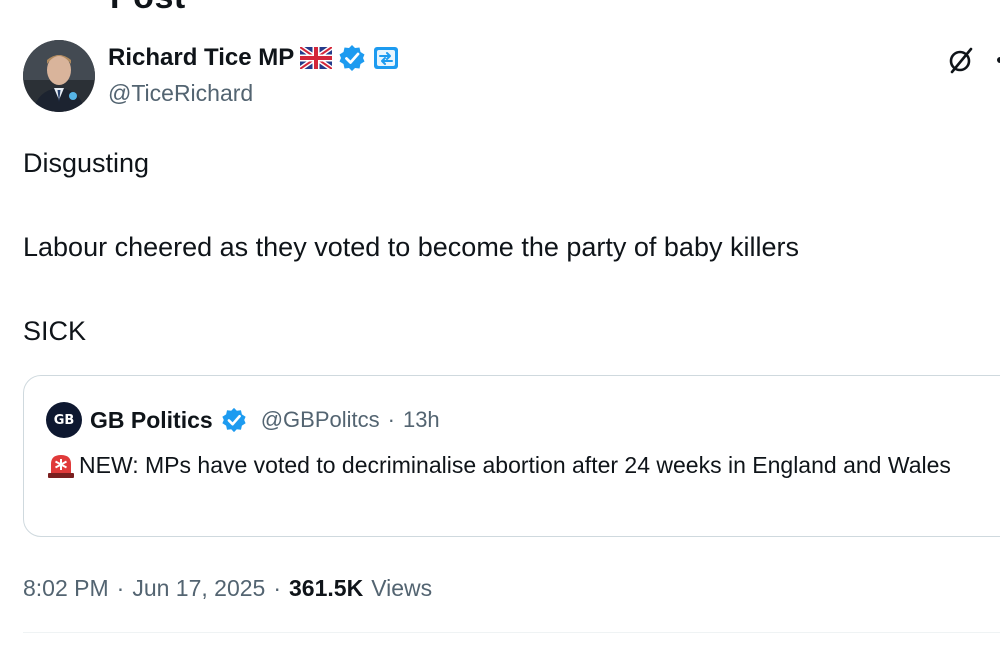  I want to click on grok-icon, so click(960, 60).